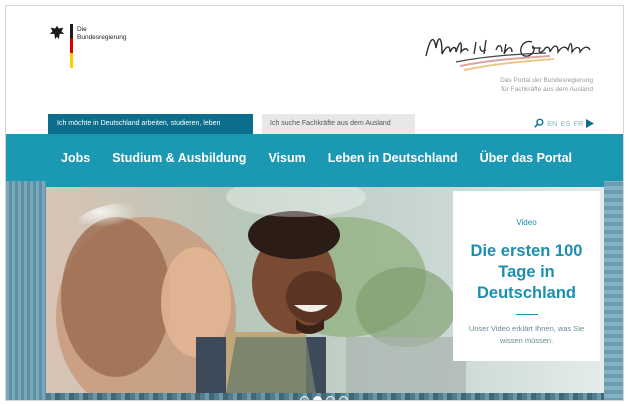  I want to click on tab-find-skilled-workers: Ich suche Fachkräfte aus dem Ausland, so click(338, 124).